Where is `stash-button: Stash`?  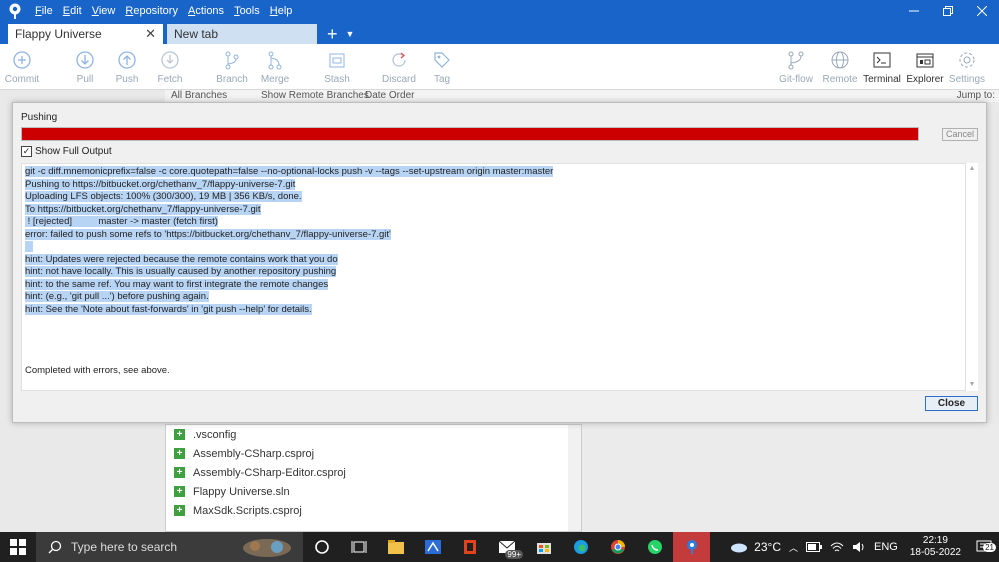
stash-button: Stash is located at coordinates (337, 66).